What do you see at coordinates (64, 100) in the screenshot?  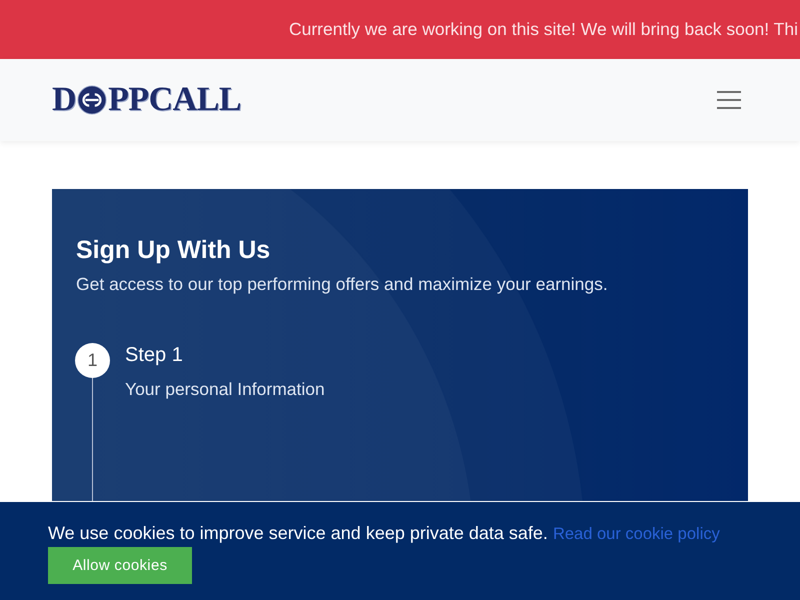 I see `logo-letter: D` at bounding box center [64, 100].